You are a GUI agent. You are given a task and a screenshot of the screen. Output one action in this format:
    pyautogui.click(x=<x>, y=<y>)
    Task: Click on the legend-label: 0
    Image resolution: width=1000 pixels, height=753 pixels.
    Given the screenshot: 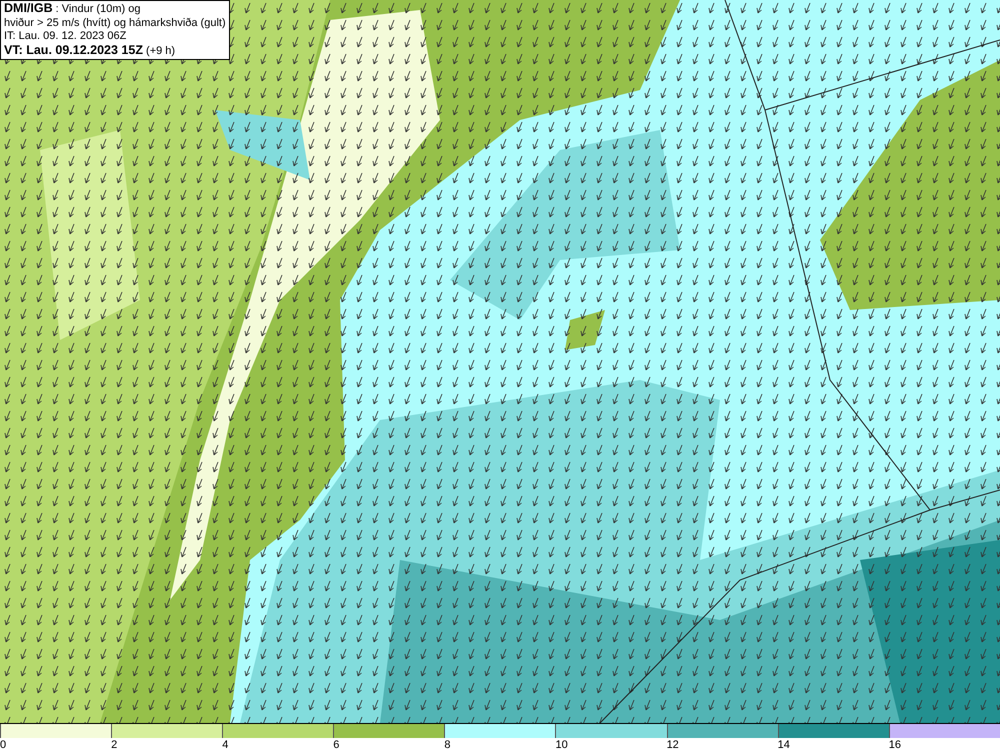 What is the action you would take?
    pyautogui.click(x=3, y=745)
    